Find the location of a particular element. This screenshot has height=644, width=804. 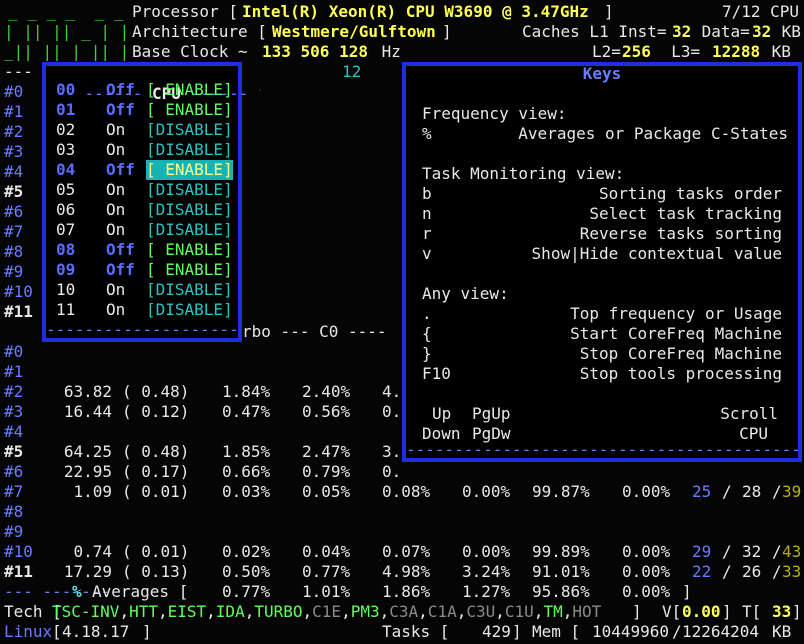

l2-label: L2= is located at coordinates (606, 51).